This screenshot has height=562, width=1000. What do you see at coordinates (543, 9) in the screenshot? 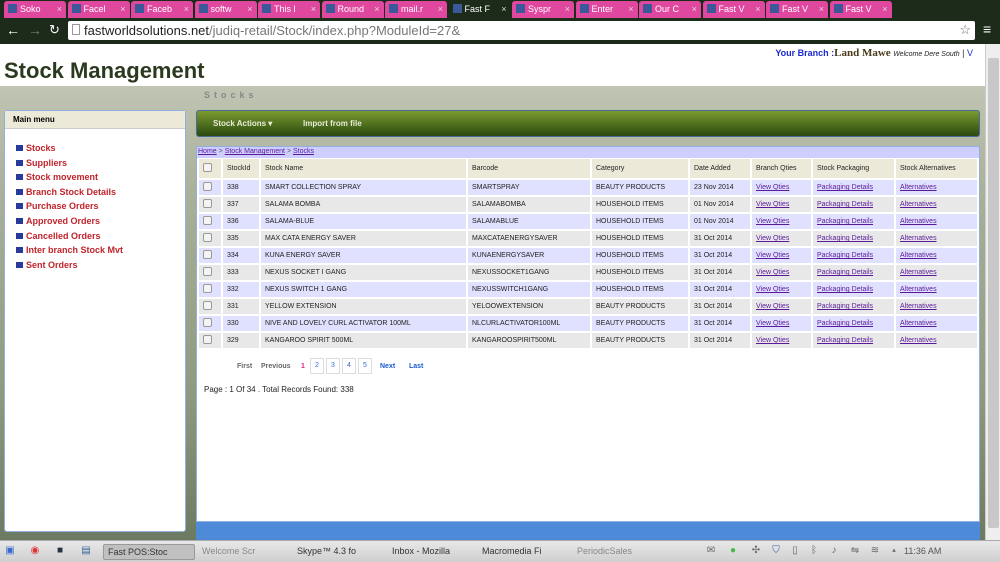
I see `browser-tab: Syspr ×` at bounding box center [543, 9].